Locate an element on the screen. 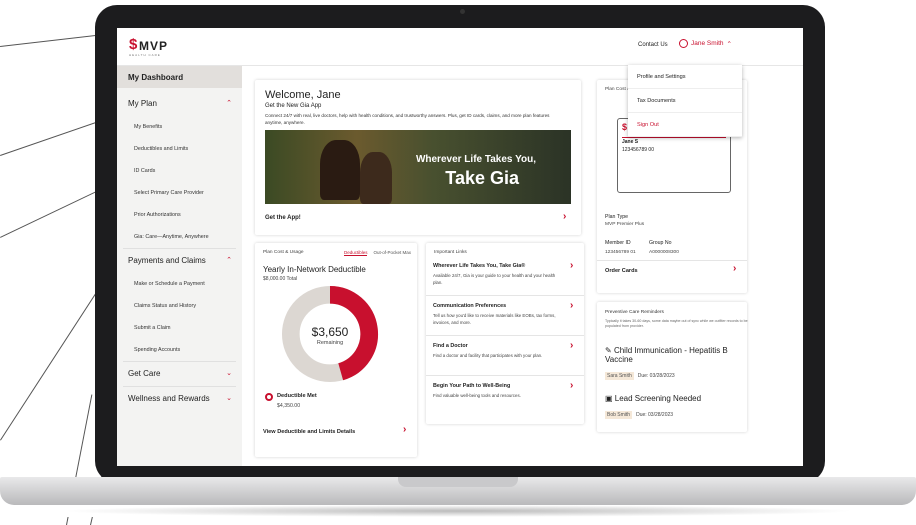 This screenshot has width=916, height=525. order-cards-link: Order Cards is located at coordinates (621, 271).